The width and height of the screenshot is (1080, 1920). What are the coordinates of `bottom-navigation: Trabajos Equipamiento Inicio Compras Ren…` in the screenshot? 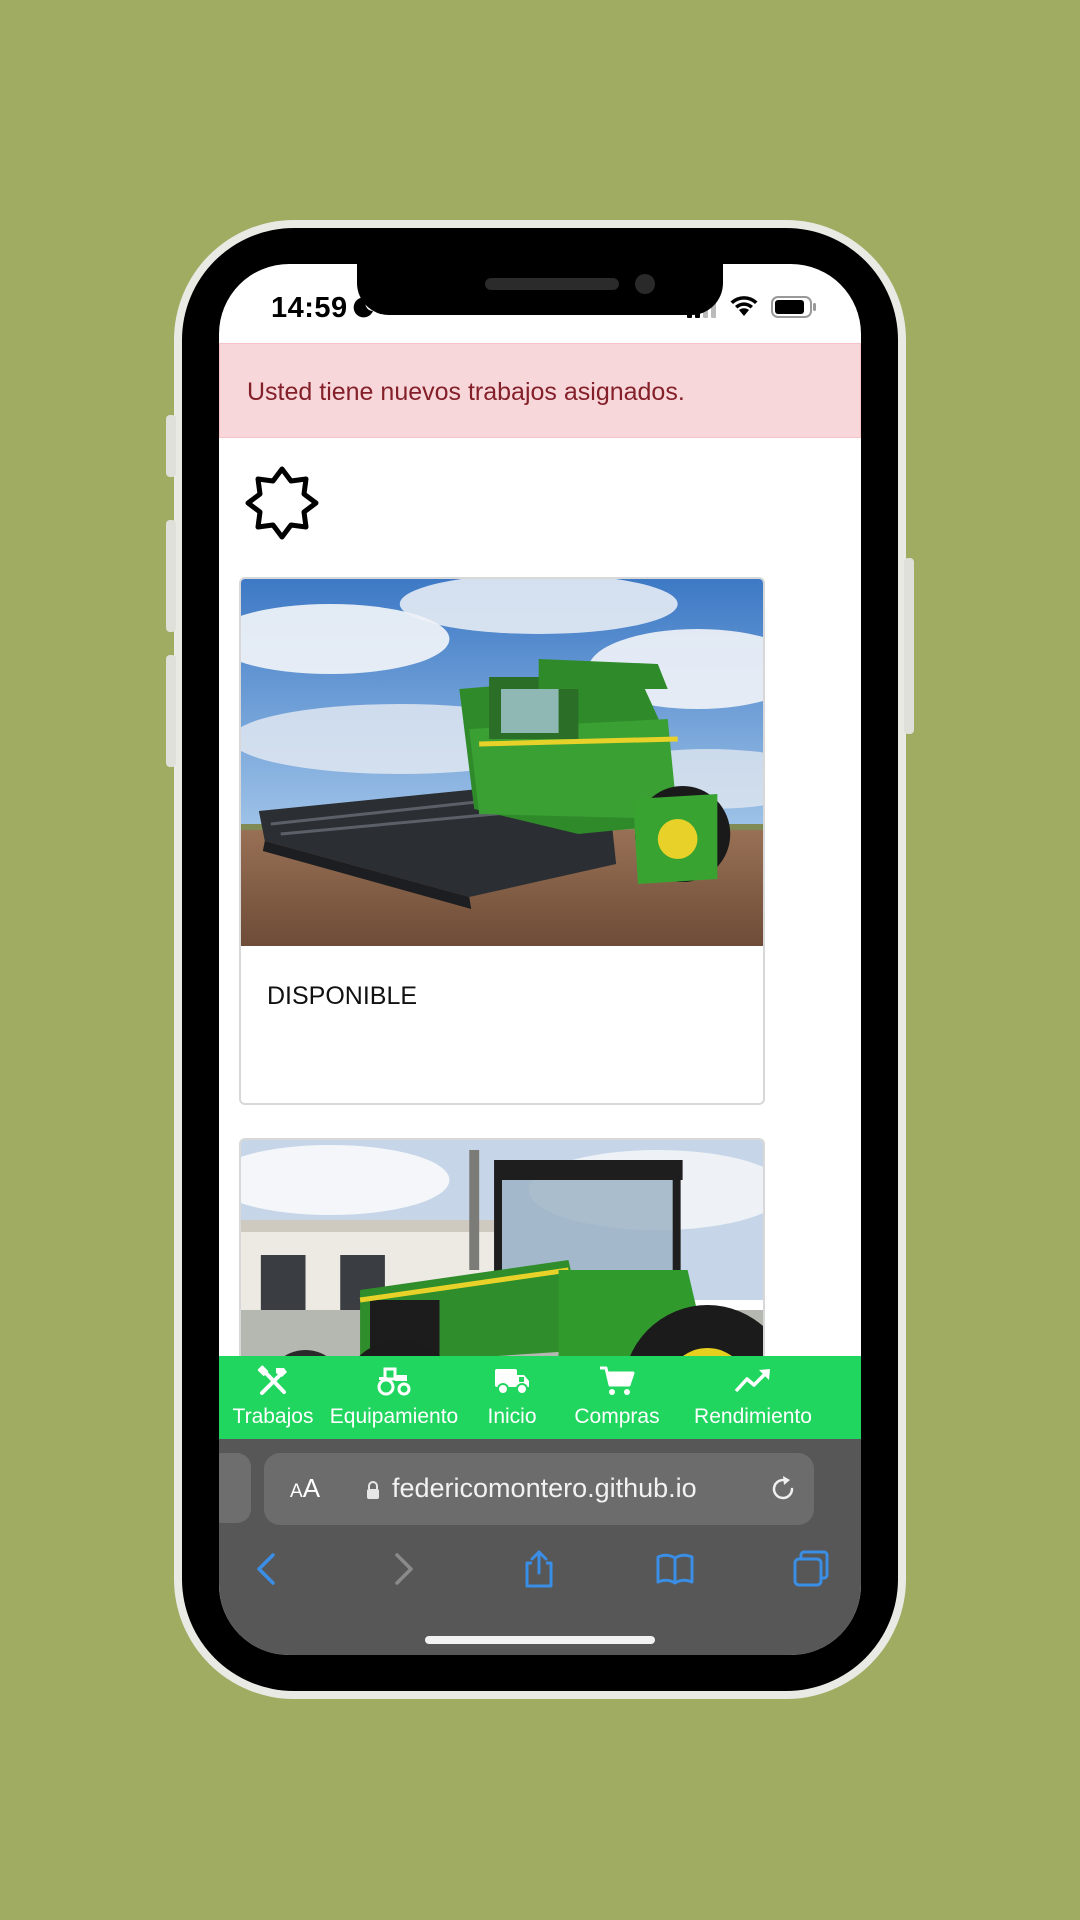 It's located at (540, 1397).